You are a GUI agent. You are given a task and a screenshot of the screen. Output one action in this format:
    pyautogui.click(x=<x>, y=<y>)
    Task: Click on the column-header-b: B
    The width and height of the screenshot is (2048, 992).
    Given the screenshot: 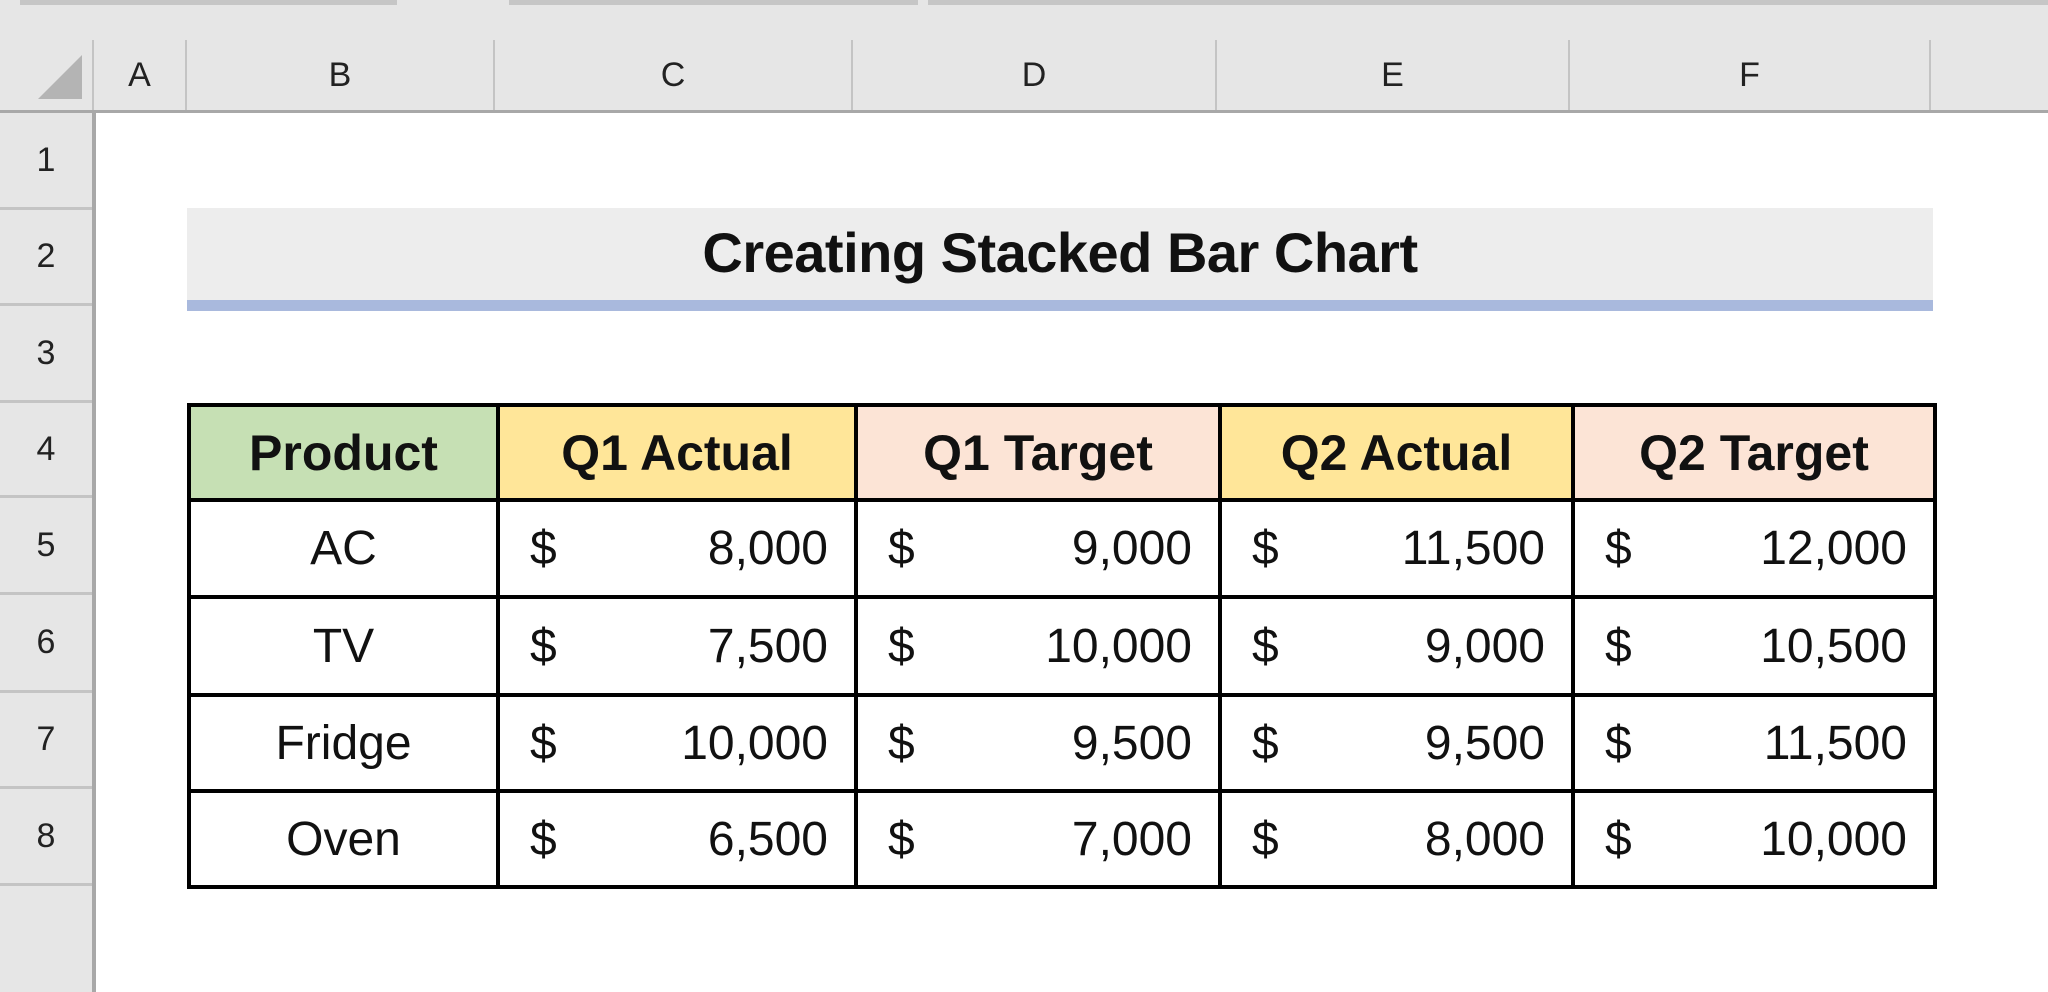 What is the action you would take?
    pyautogui.click(x=341, y=75)
    